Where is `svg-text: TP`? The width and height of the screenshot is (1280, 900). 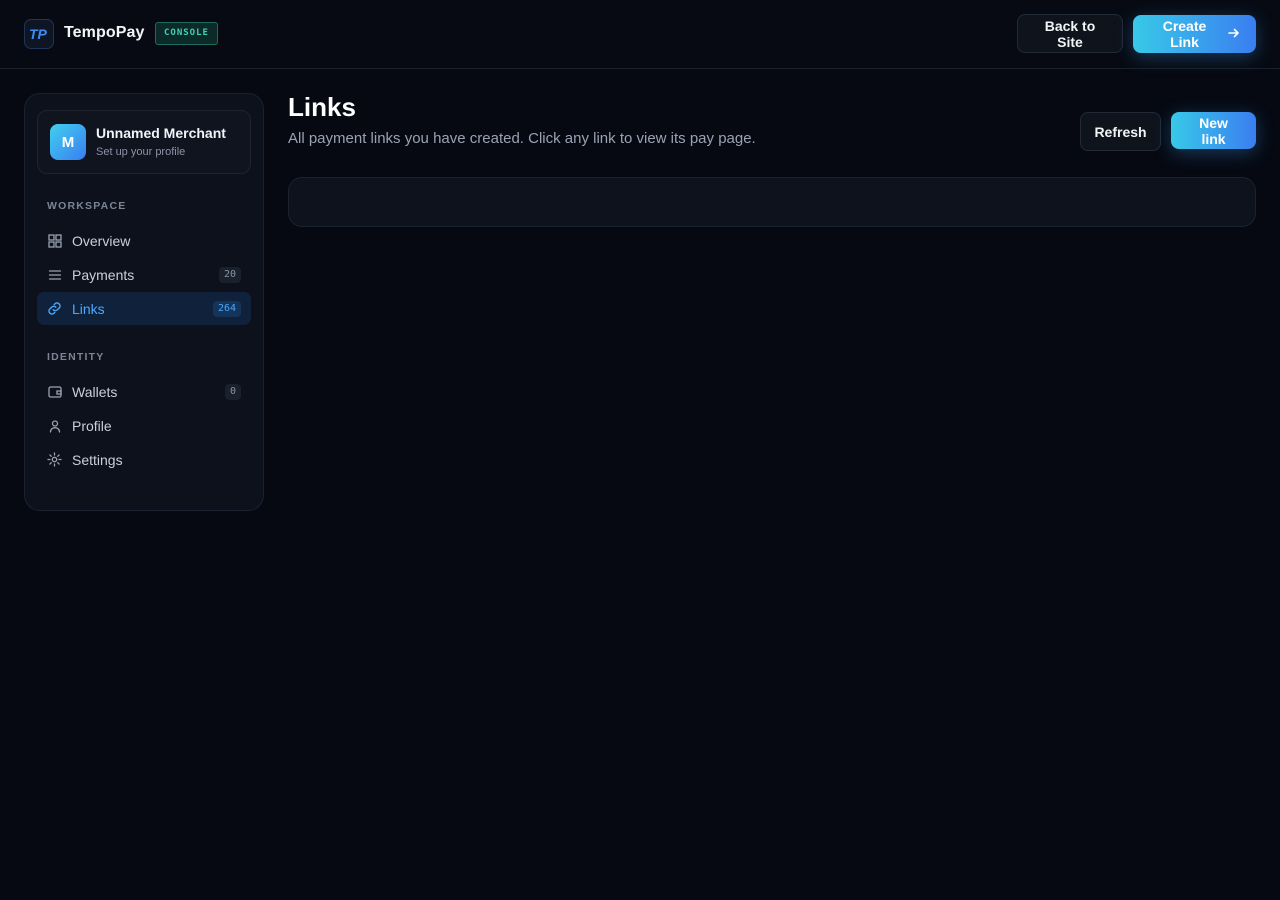
svg-text: TP is located at coordinates (38, 34).